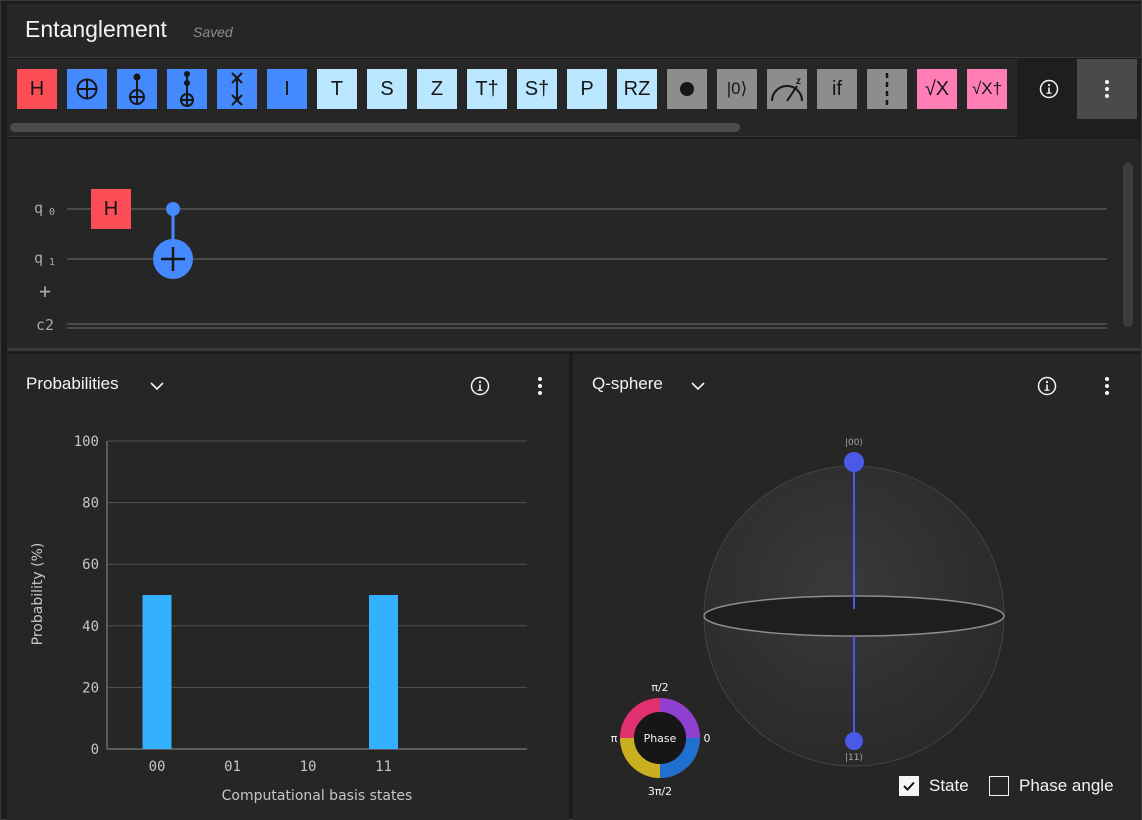 This screenshot has width=1142, height=820. Describe the element at coordinates (232, 767) in the screenshot. I see `x-tick-label: 01` at that location.